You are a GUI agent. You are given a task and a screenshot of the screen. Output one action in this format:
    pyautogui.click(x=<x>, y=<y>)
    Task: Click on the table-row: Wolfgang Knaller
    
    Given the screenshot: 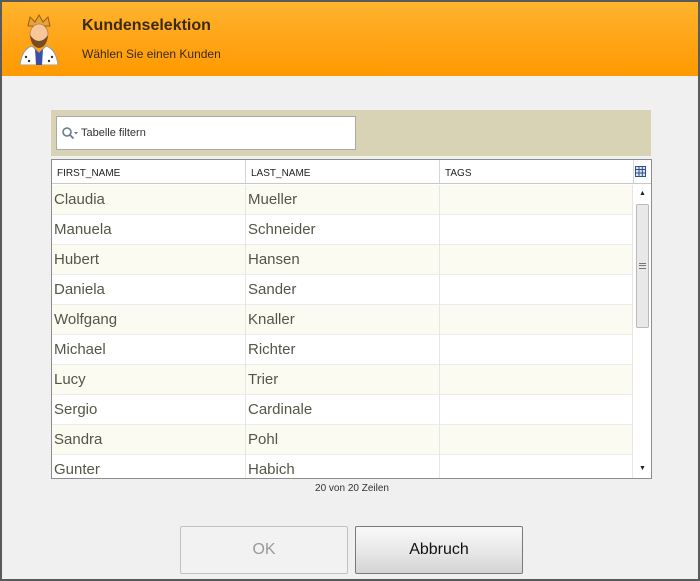 What is the action you would take?
    pyautogui.click(x=342, y=320)
    